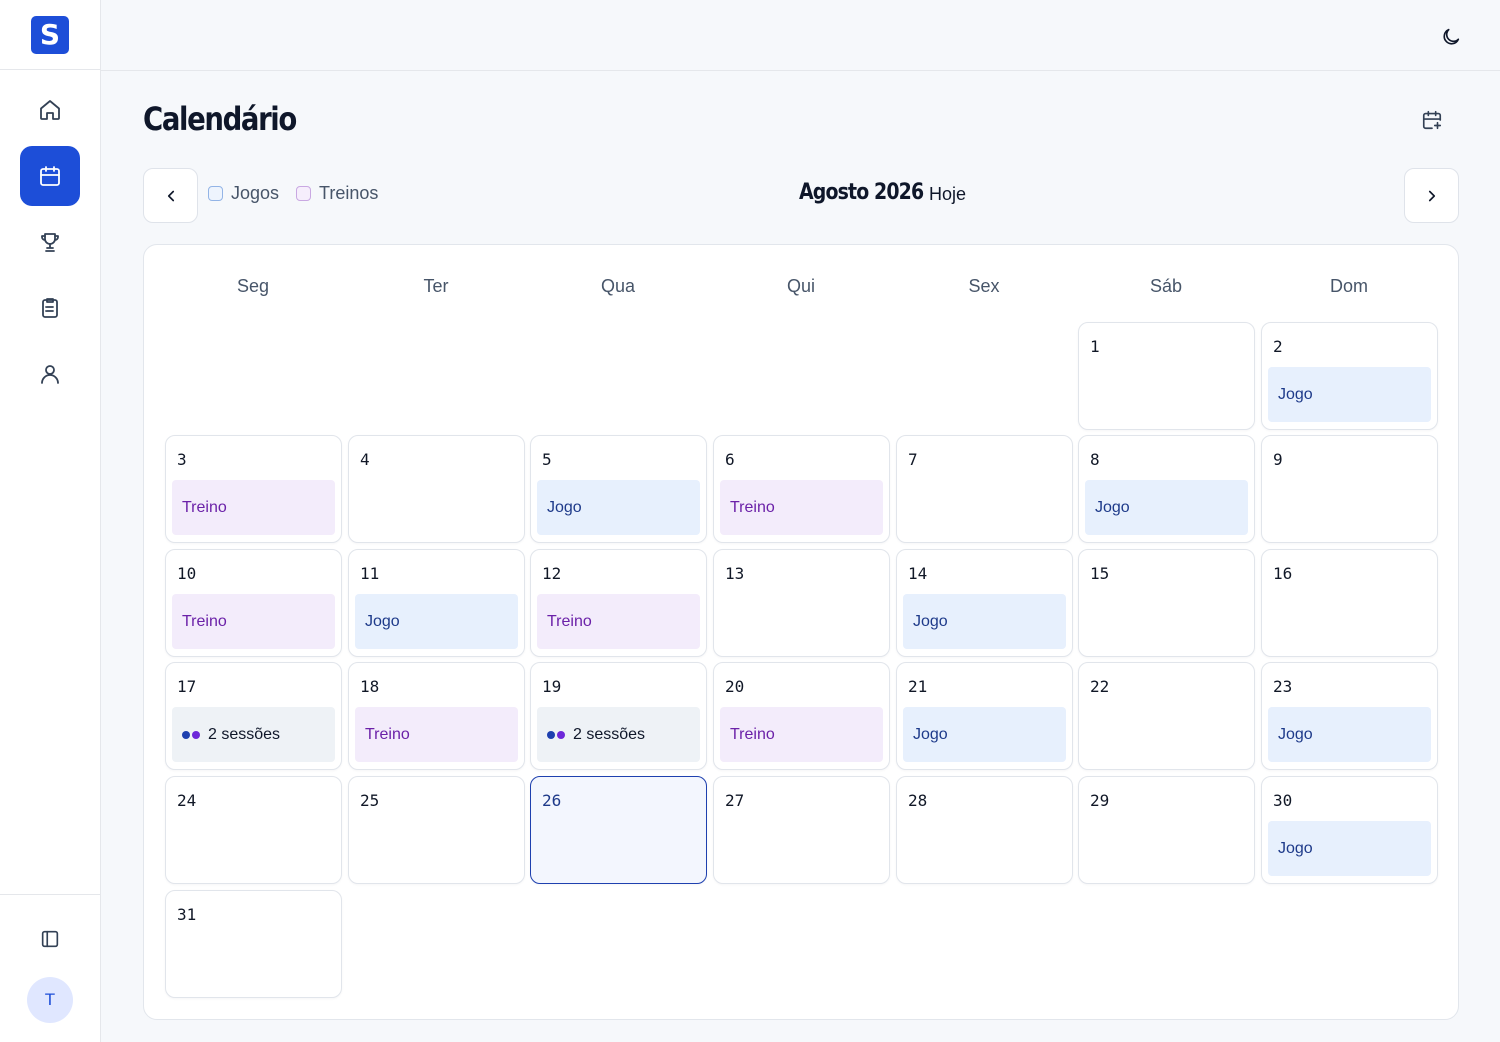 The image size is (1500, 1042). I want to click on day-cell: 8 Jogo, so click(1166, 489).